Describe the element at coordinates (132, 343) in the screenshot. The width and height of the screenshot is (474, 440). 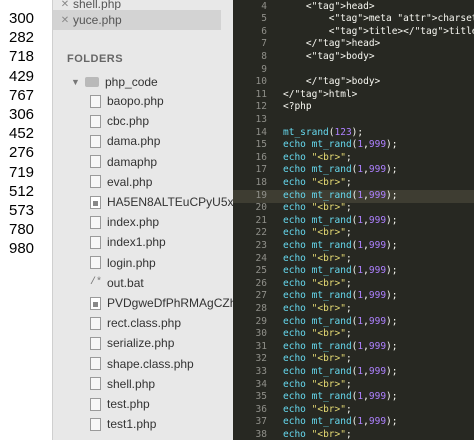
I see `file-item: serialize.php` at that location.